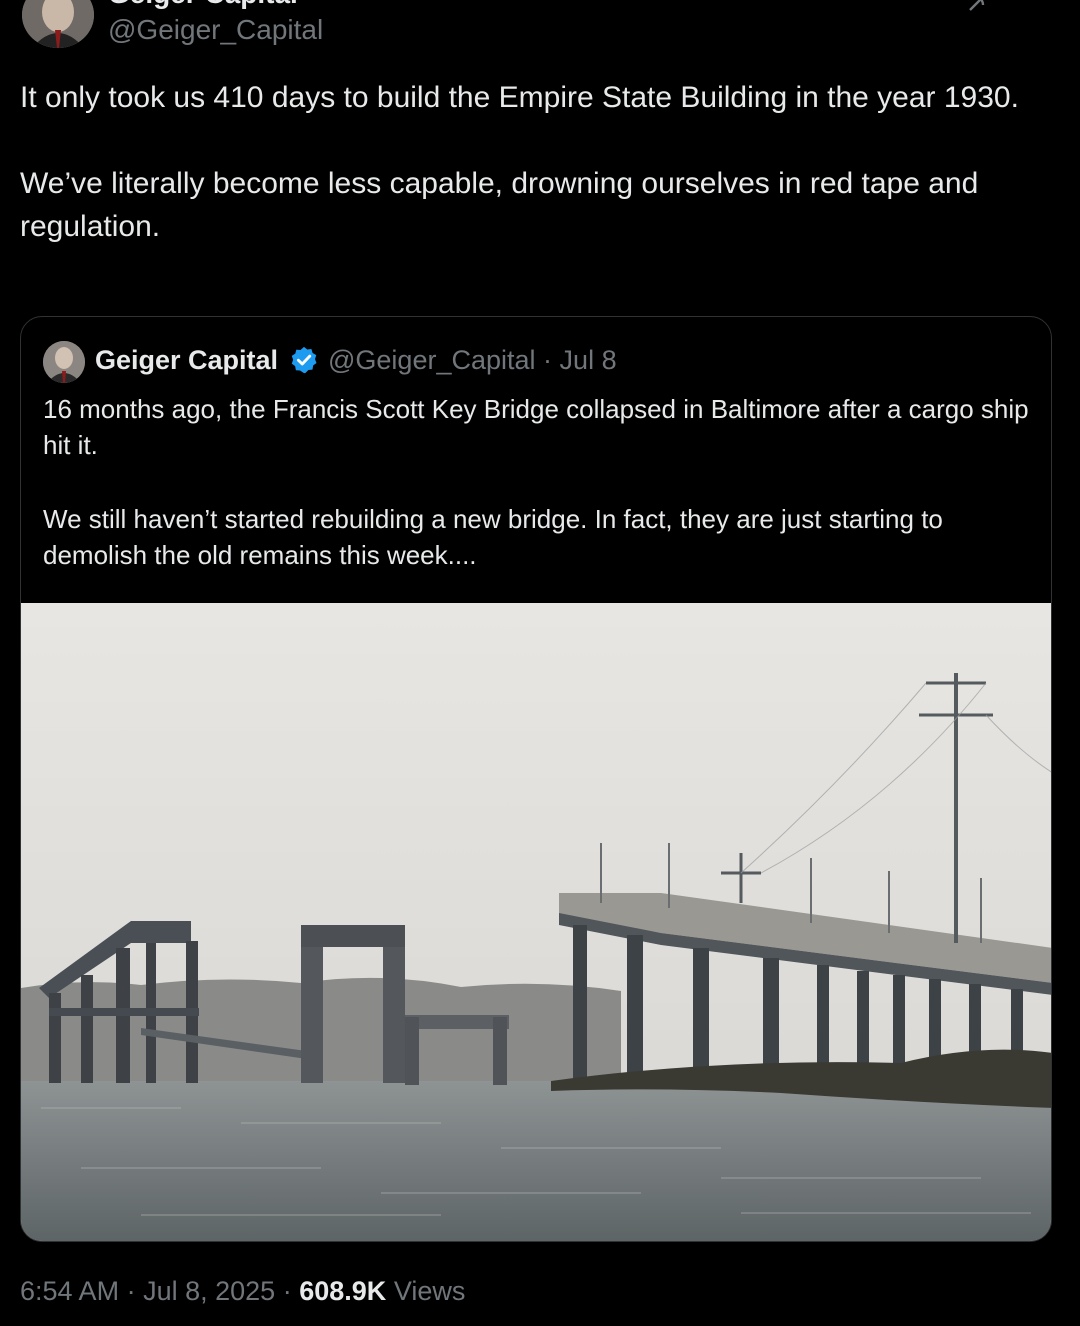  What do you see at coordinates (429, 1291) in the screenshot?
I see `views-label: Views` at bounding box center [429, 1291].